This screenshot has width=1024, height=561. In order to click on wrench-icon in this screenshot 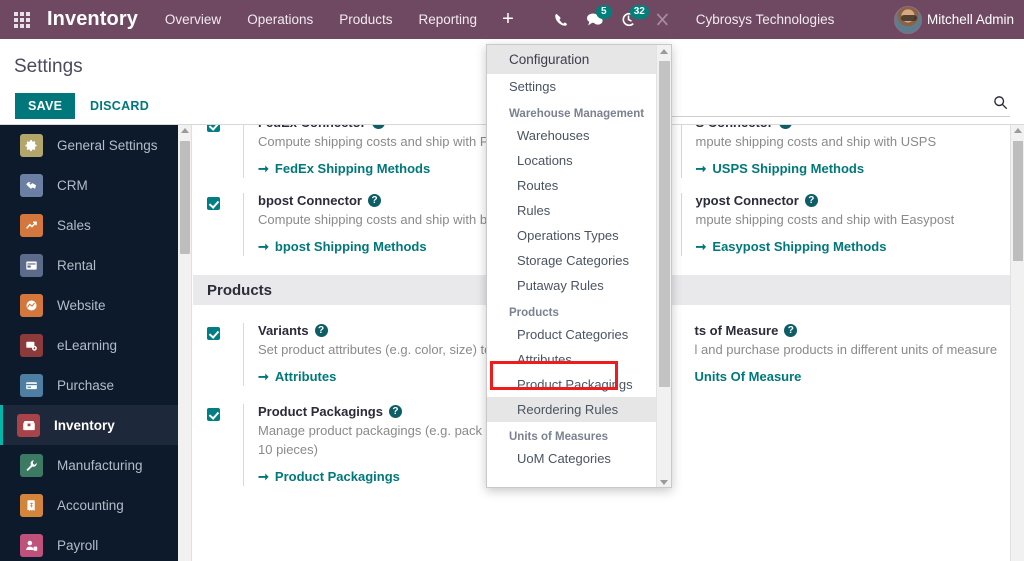, I will do `click(31, 465)`.